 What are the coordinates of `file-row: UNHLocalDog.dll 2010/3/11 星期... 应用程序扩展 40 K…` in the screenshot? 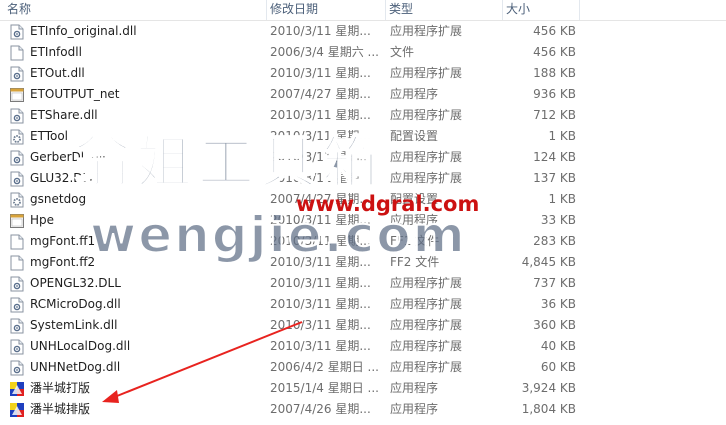 It's located at (363, 346).